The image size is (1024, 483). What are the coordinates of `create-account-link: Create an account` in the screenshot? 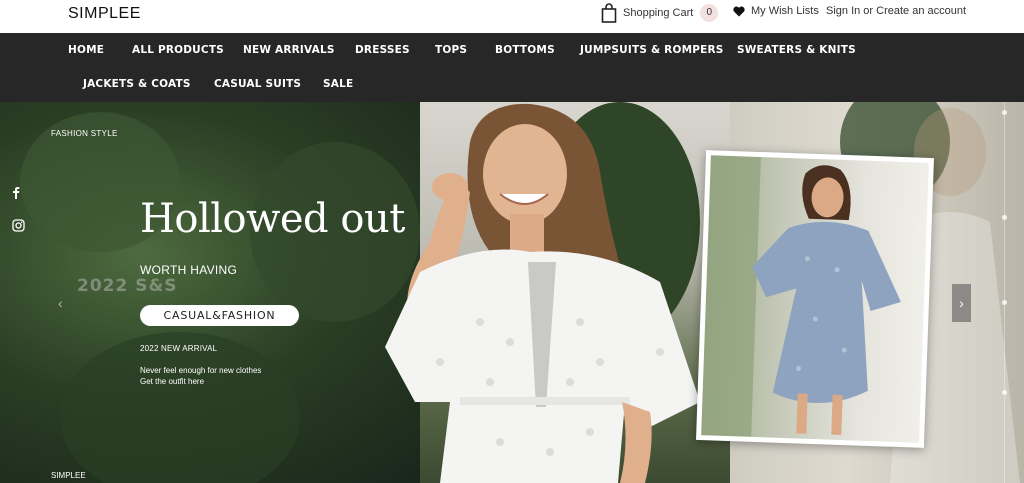 It's located at (921, 11).